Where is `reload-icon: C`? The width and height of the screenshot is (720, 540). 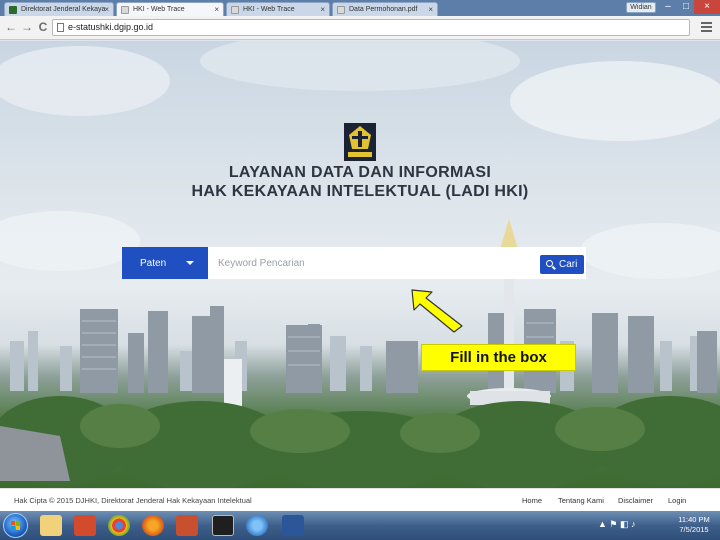
reload-icon: C is located at coordinates (43, 27).